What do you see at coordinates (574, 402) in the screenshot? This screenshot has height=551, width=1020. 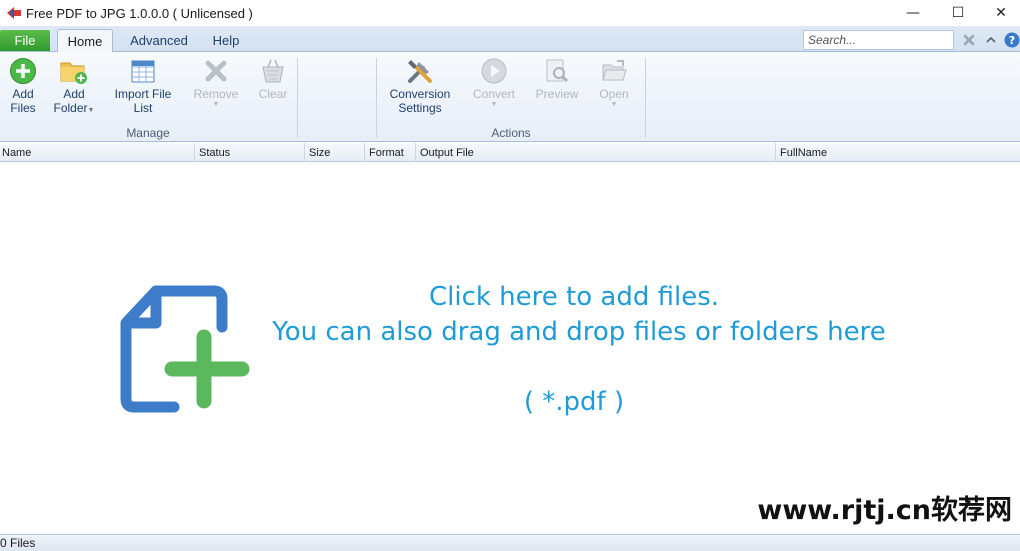 I see `dropzone-extensions: ( *.pdf )` at bounding box center [574, 402].